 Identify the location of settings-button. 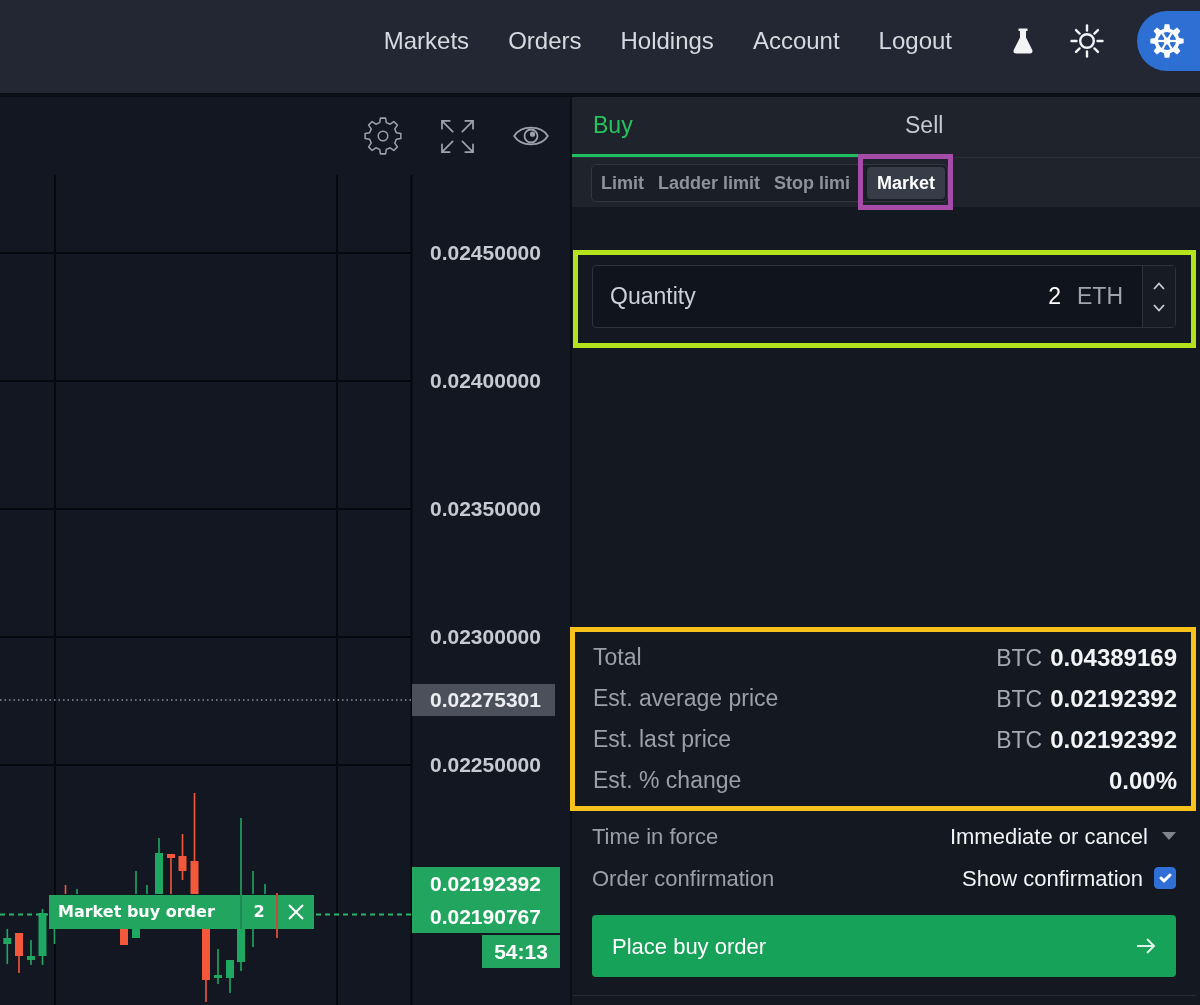
(1168, 41).